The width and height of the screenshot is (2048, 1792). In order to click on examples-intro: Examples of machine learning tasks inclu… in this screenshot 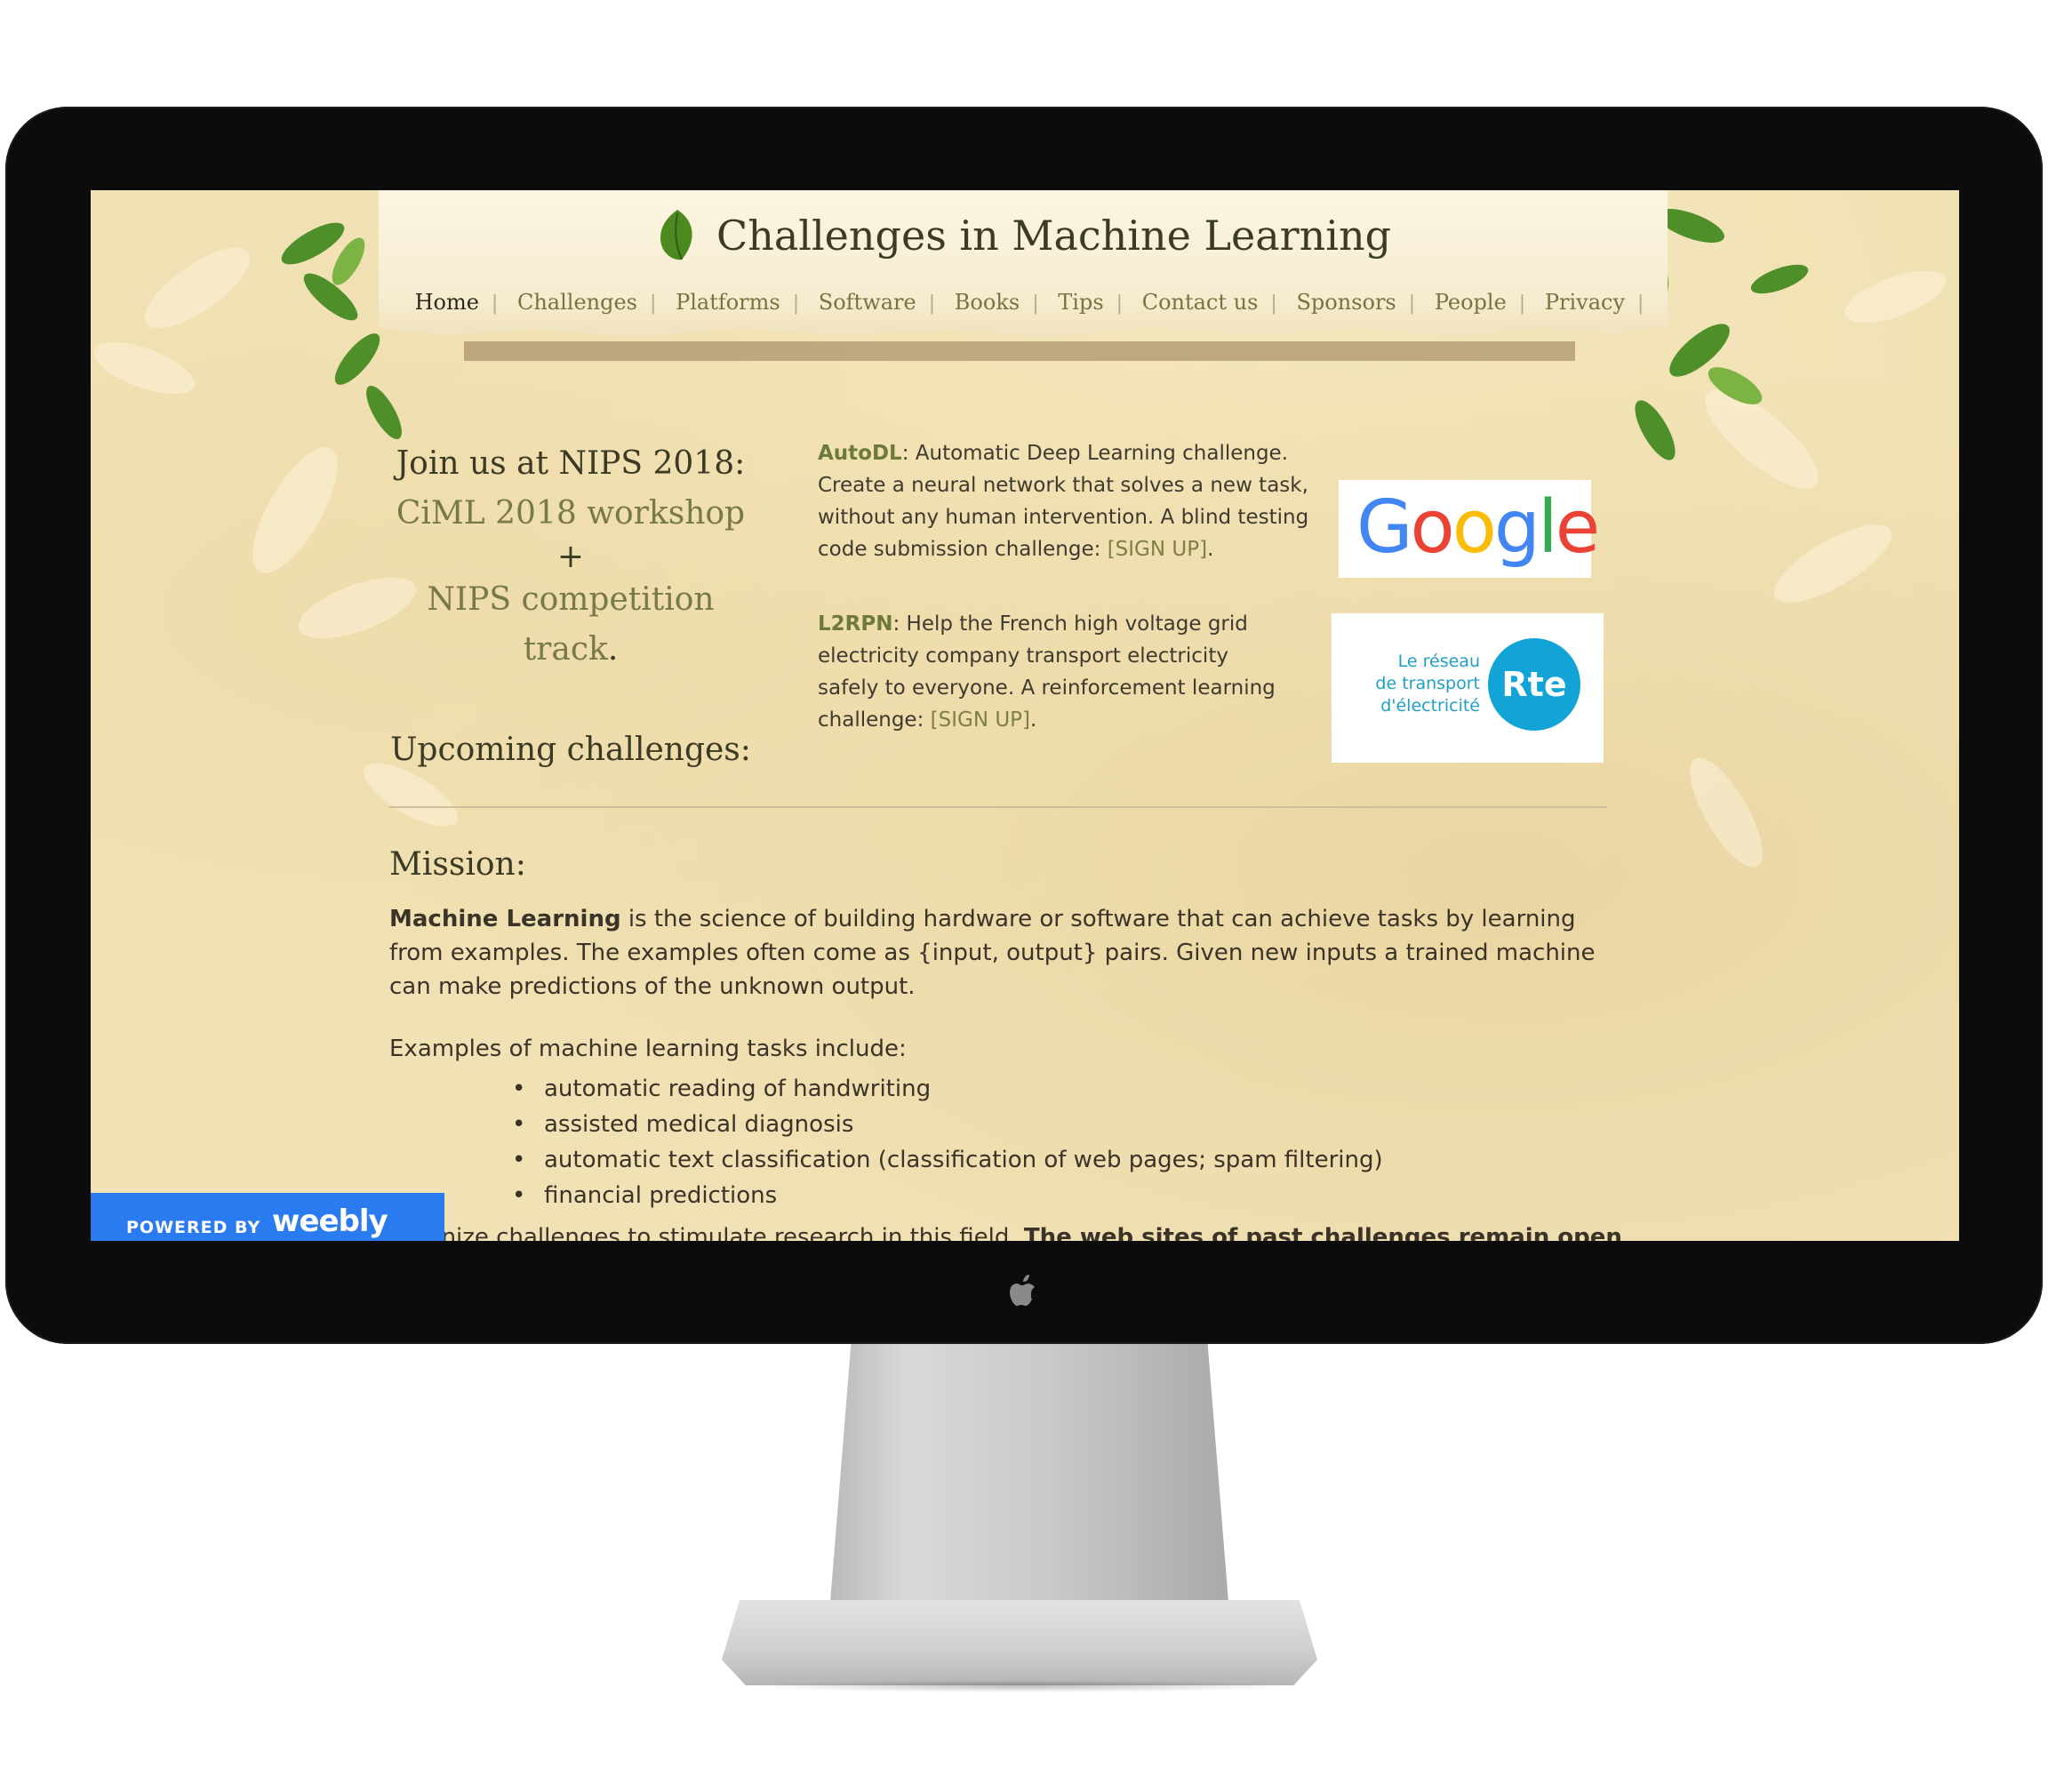, I will do `click(648, 1049)`.